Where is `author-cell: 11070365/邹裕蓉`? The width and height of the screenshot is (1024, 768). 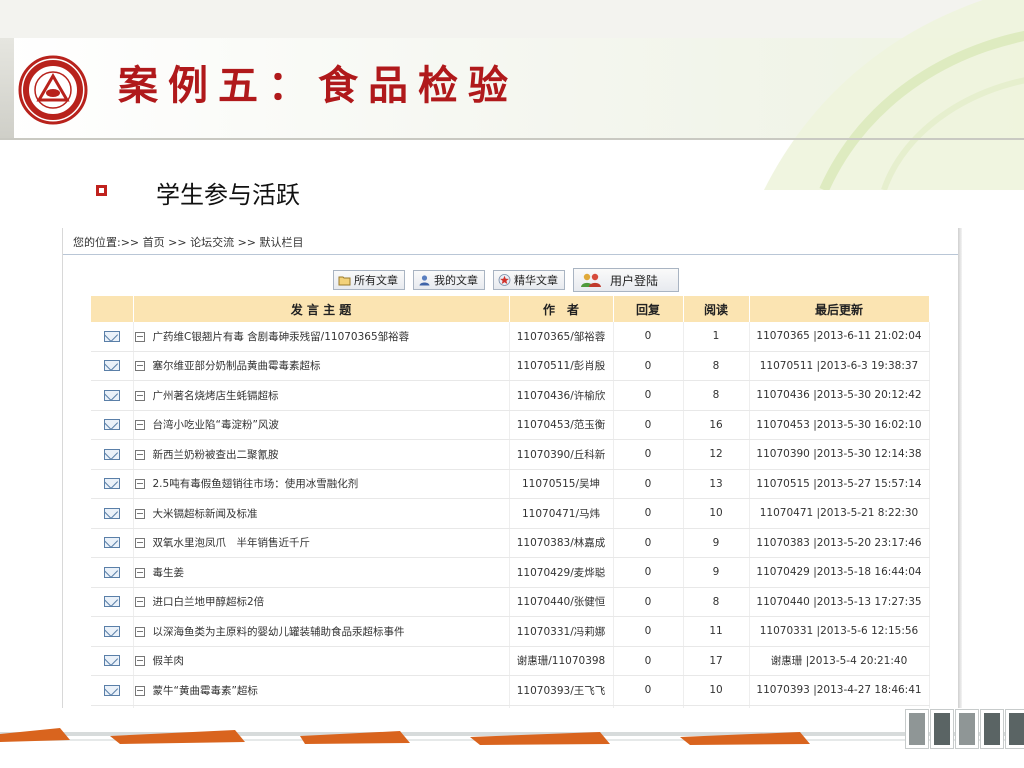
author-cell: 11070365/邹裕蓉 is located at coordinates (561, 337).